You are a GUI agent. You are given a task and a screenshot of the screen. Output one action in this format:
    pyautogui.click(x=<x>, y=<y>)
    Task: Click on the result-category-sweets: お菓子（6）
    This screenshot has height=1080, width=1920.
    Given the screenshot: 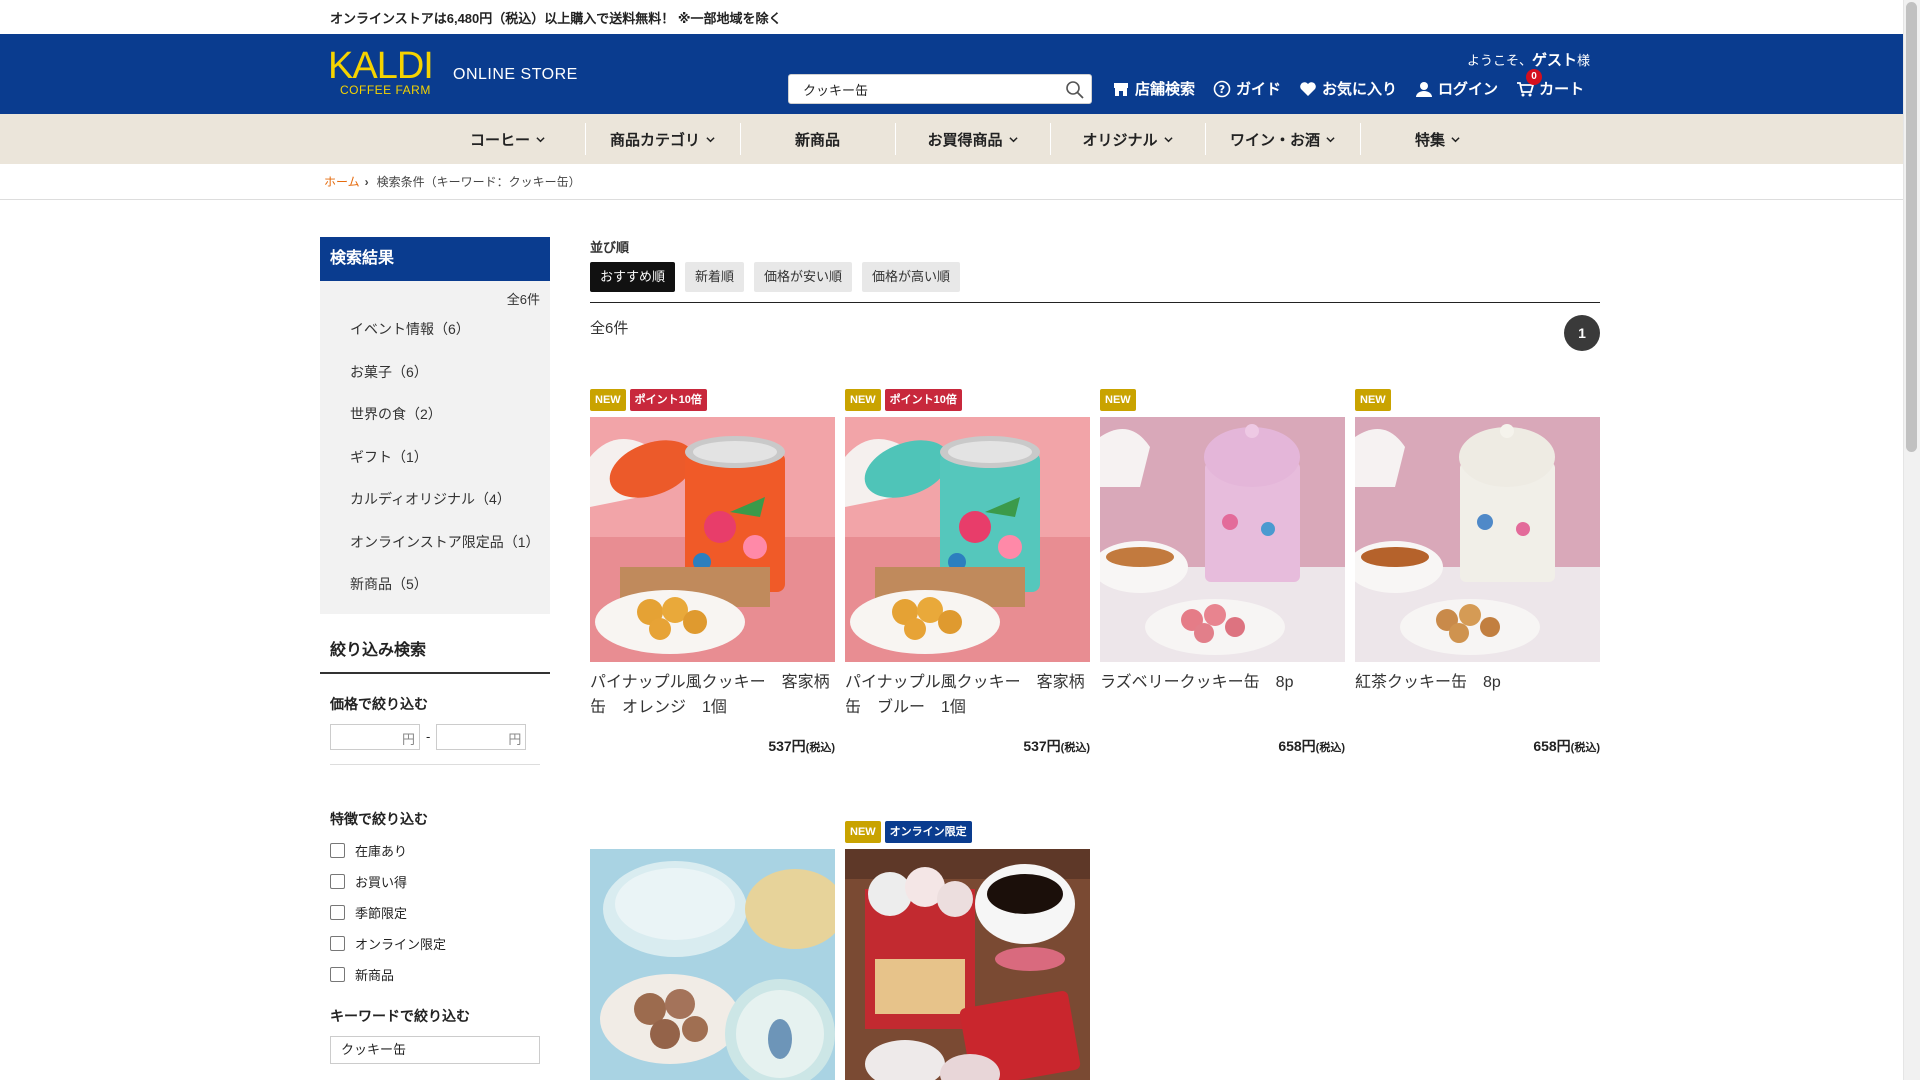 What is the action you would take?
    pyautogui.click(x=435, y=372)
    